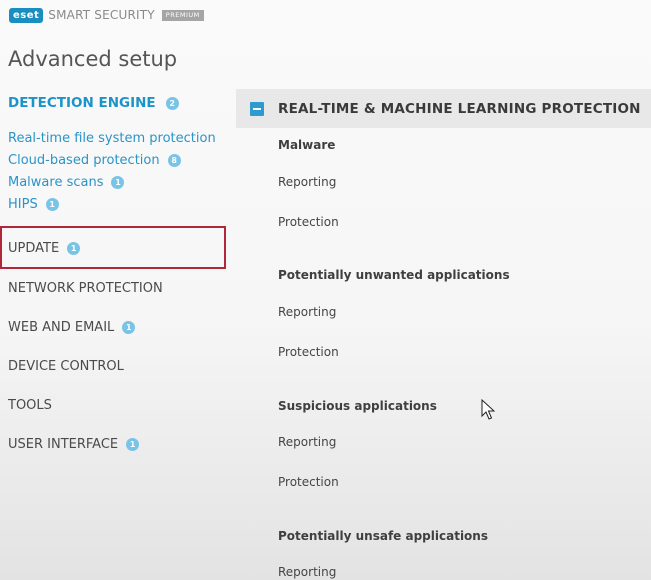 The width and height of the screenshot is (651, 580). I want to click on notification-badge: 2, so click(172, 103).